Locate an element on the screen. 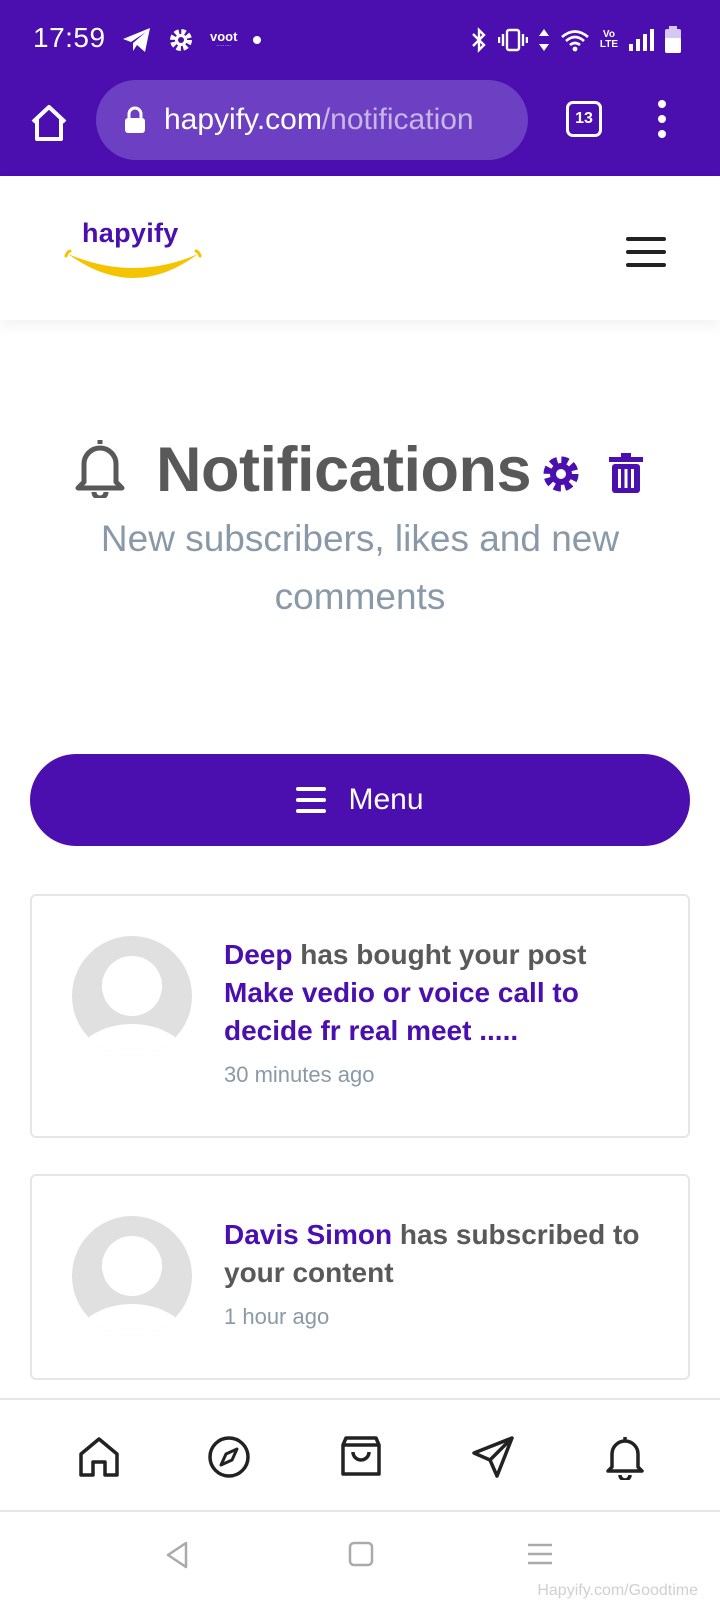 The height and width of the screenshot is (1600, 720). browser-menu-button is located at coordinates (662, 119).